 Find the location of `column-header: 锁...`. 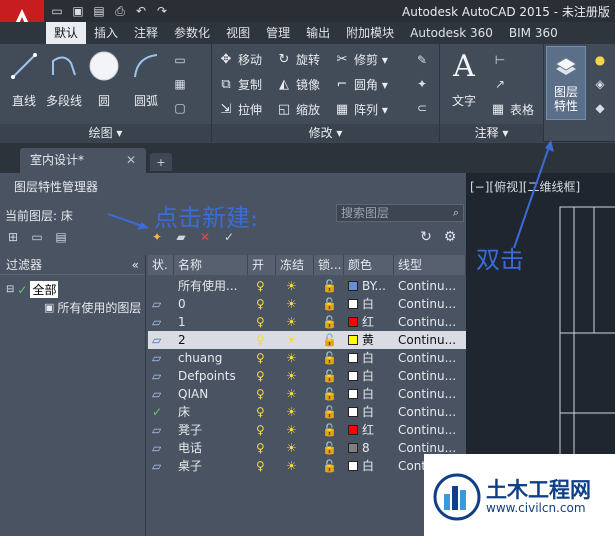

column-header: 锁... is located at coordinates (329, 265).